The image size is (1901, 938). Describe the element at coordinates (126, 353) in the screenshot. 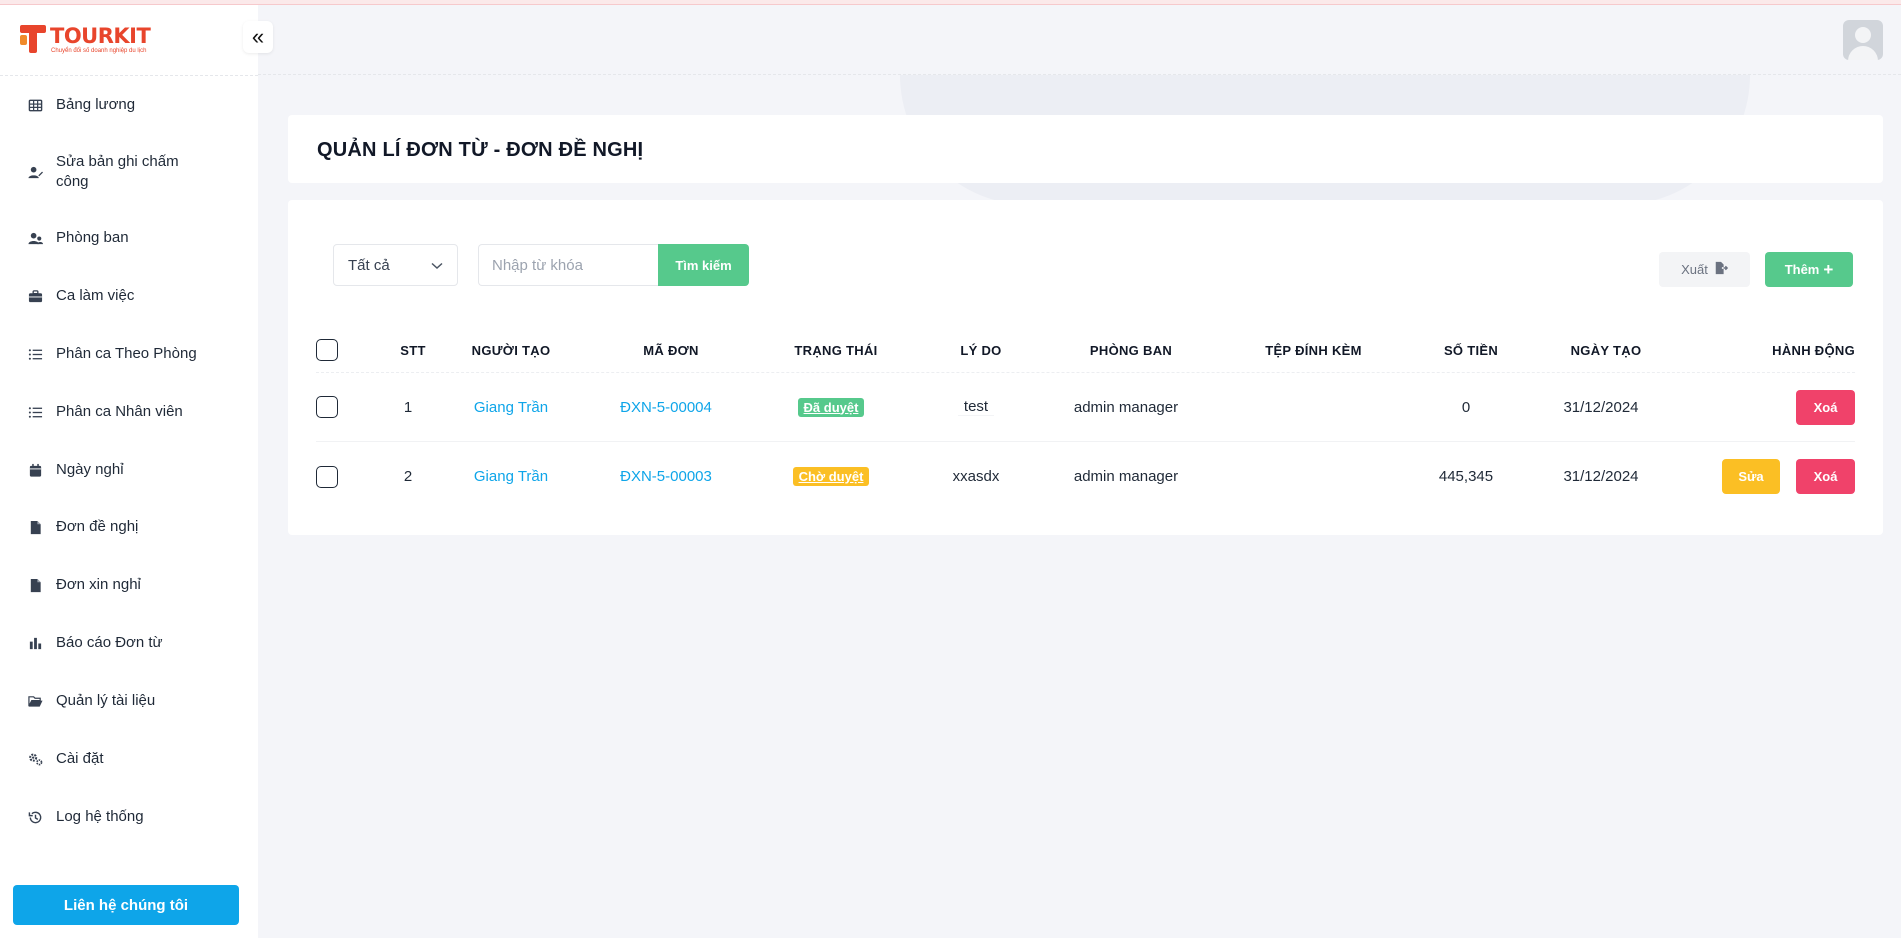

I see `sidebar-item-label: Phân ca Theo Phòng` at that location.